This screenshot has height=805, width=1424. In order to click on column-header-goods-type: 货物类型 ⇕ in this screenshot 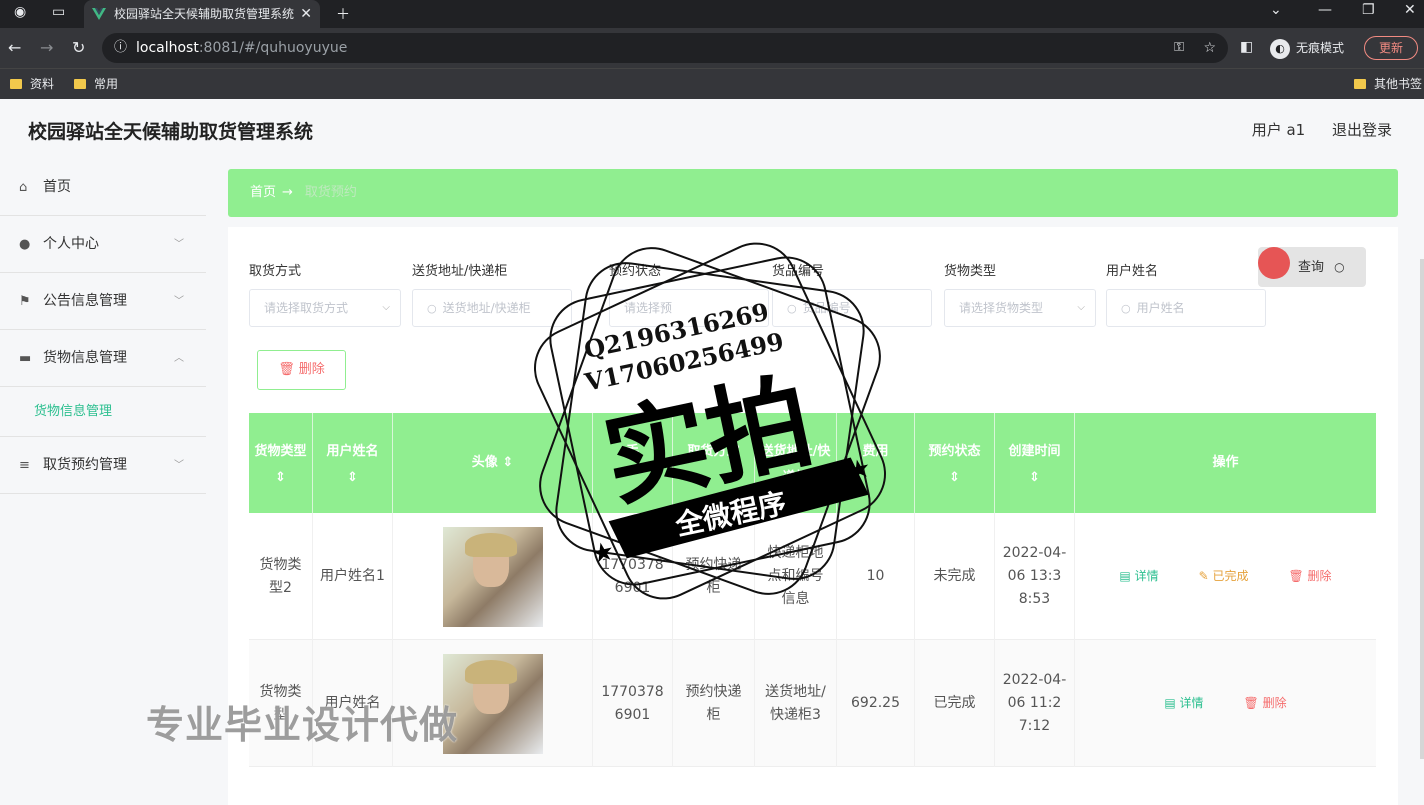, I will do `click(281, 463)`.